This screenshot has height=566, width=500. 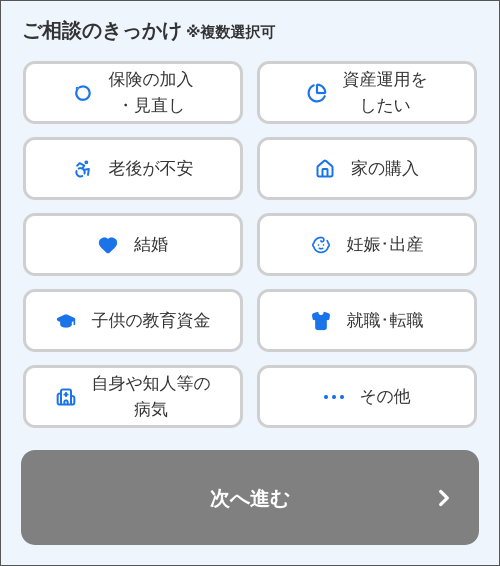 What do you see at coordinates (325, 168) in the screenshot?
I see `house-icon` at bounding box center [325, 168].